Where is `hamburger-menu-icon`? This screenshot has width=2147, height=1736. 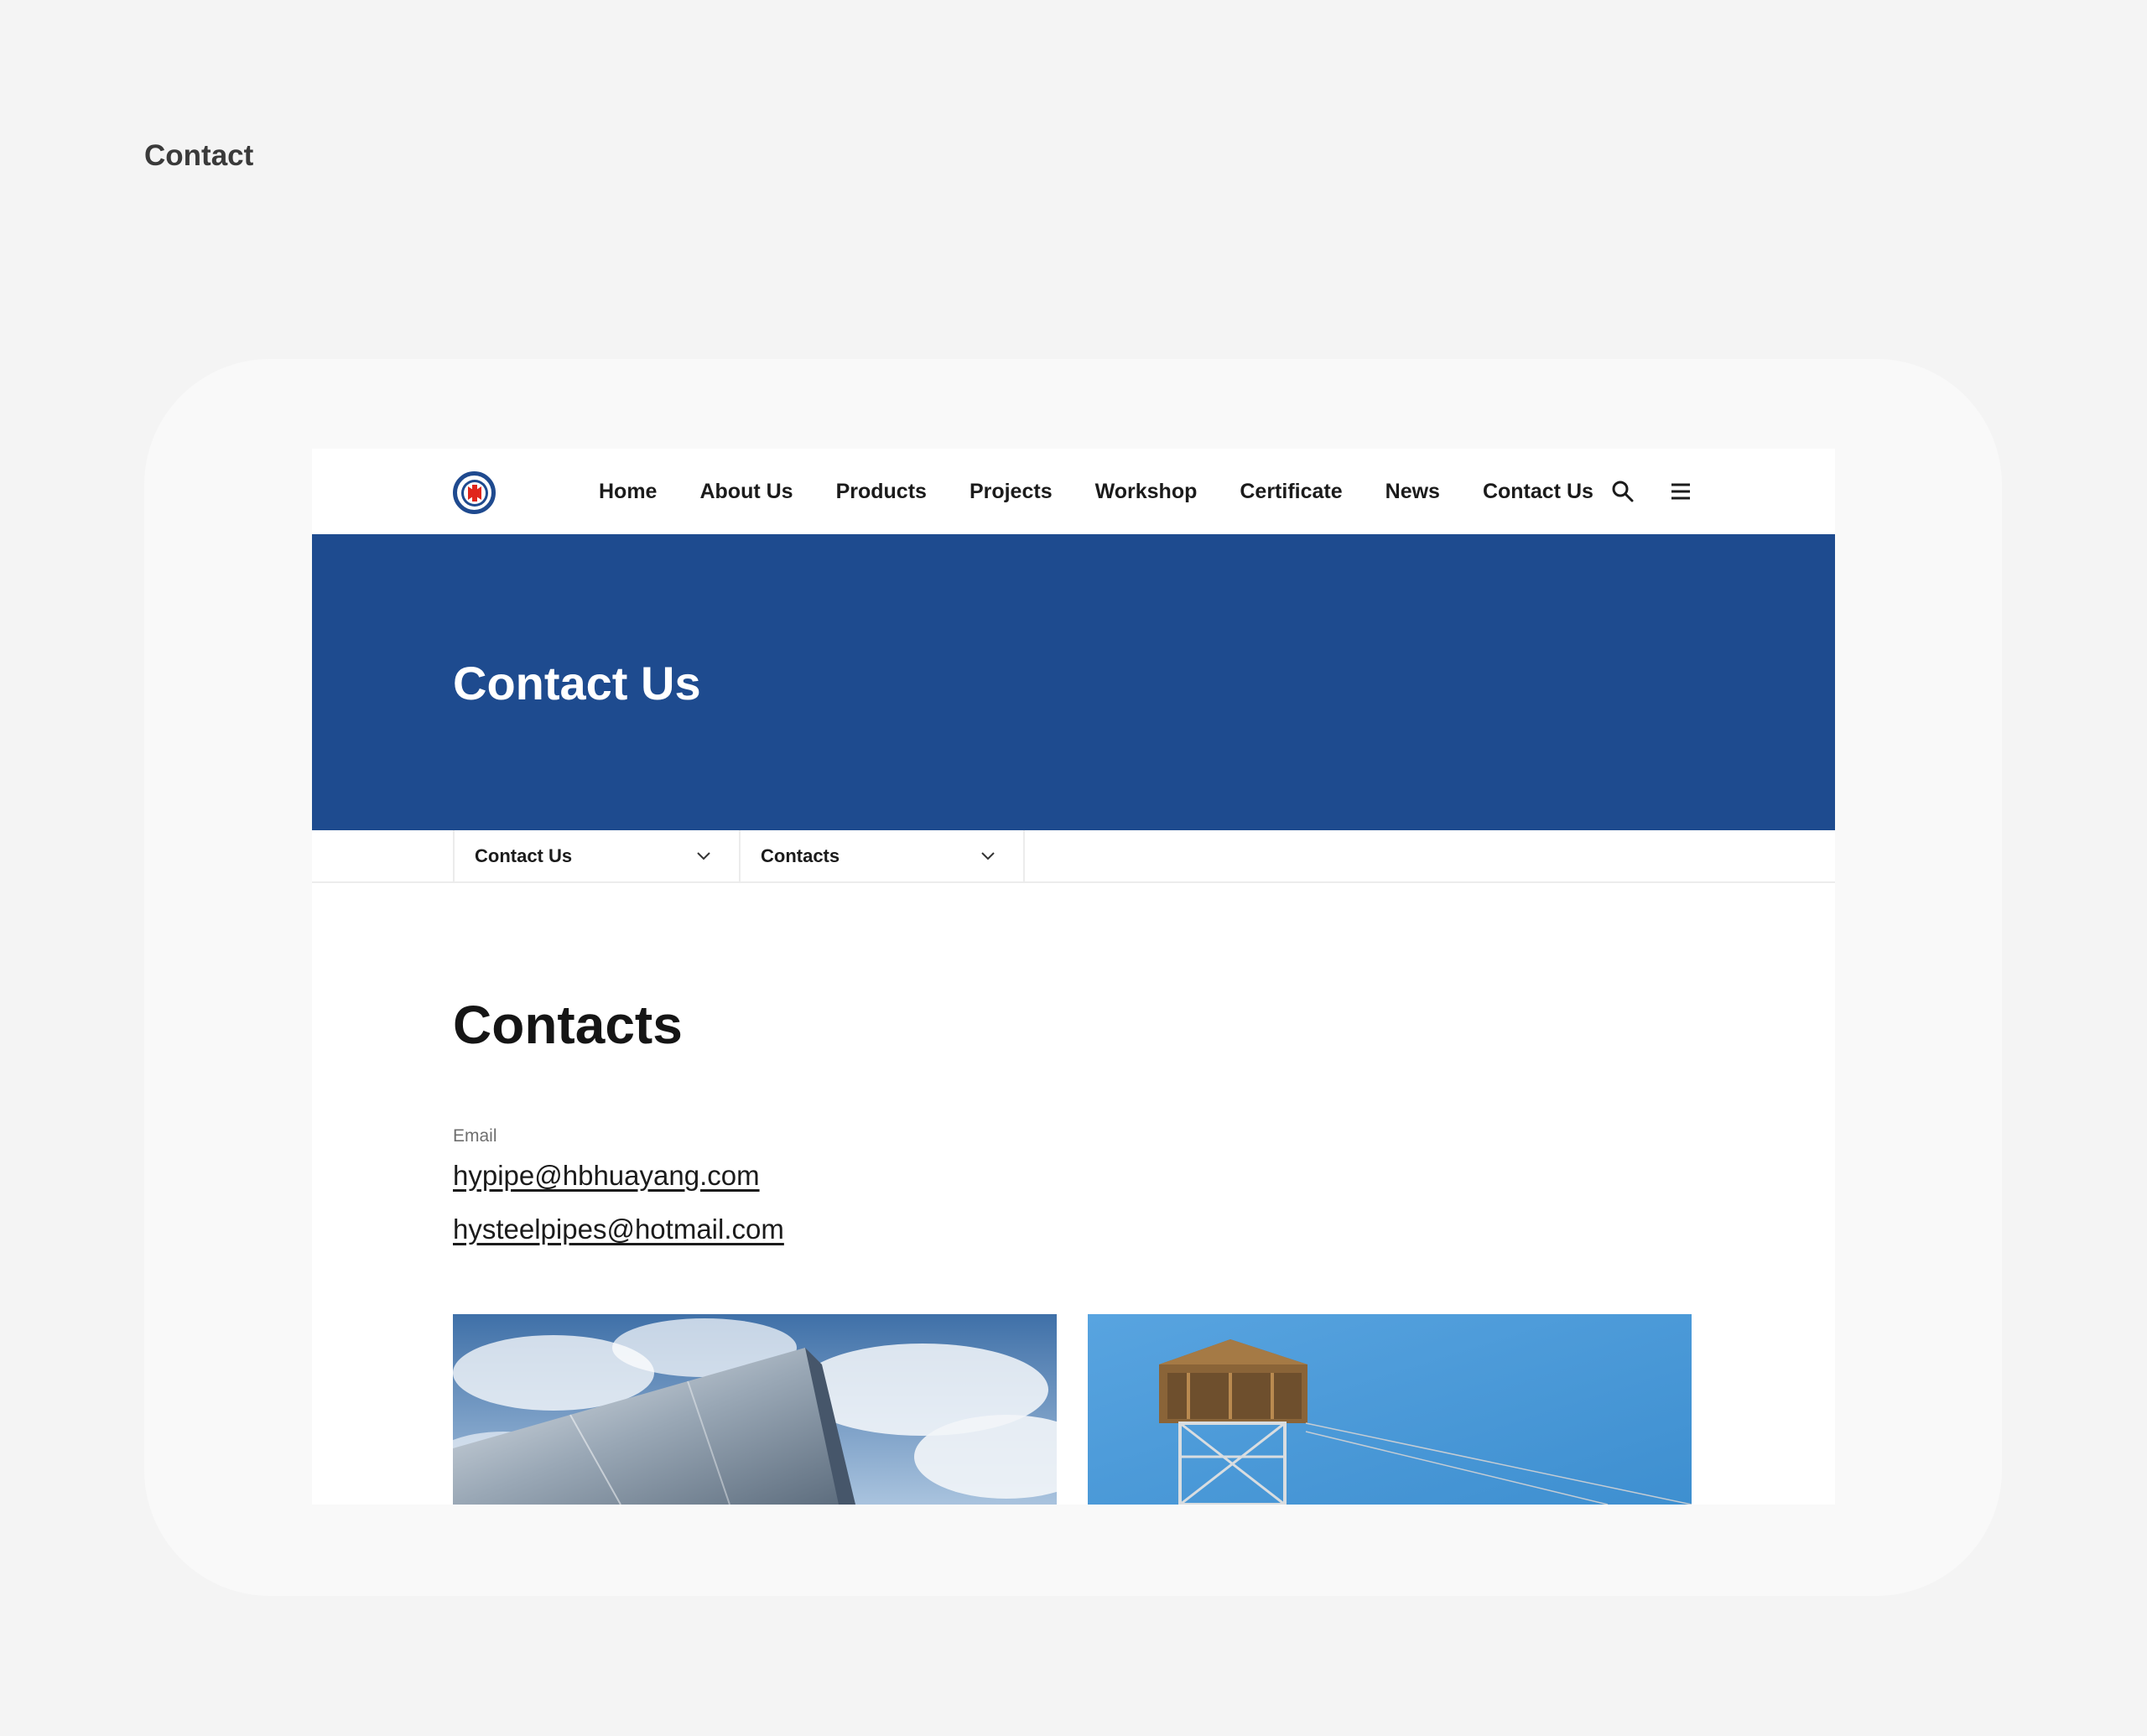 hamburger-menu-icon is located at coordinates (1680, 492).